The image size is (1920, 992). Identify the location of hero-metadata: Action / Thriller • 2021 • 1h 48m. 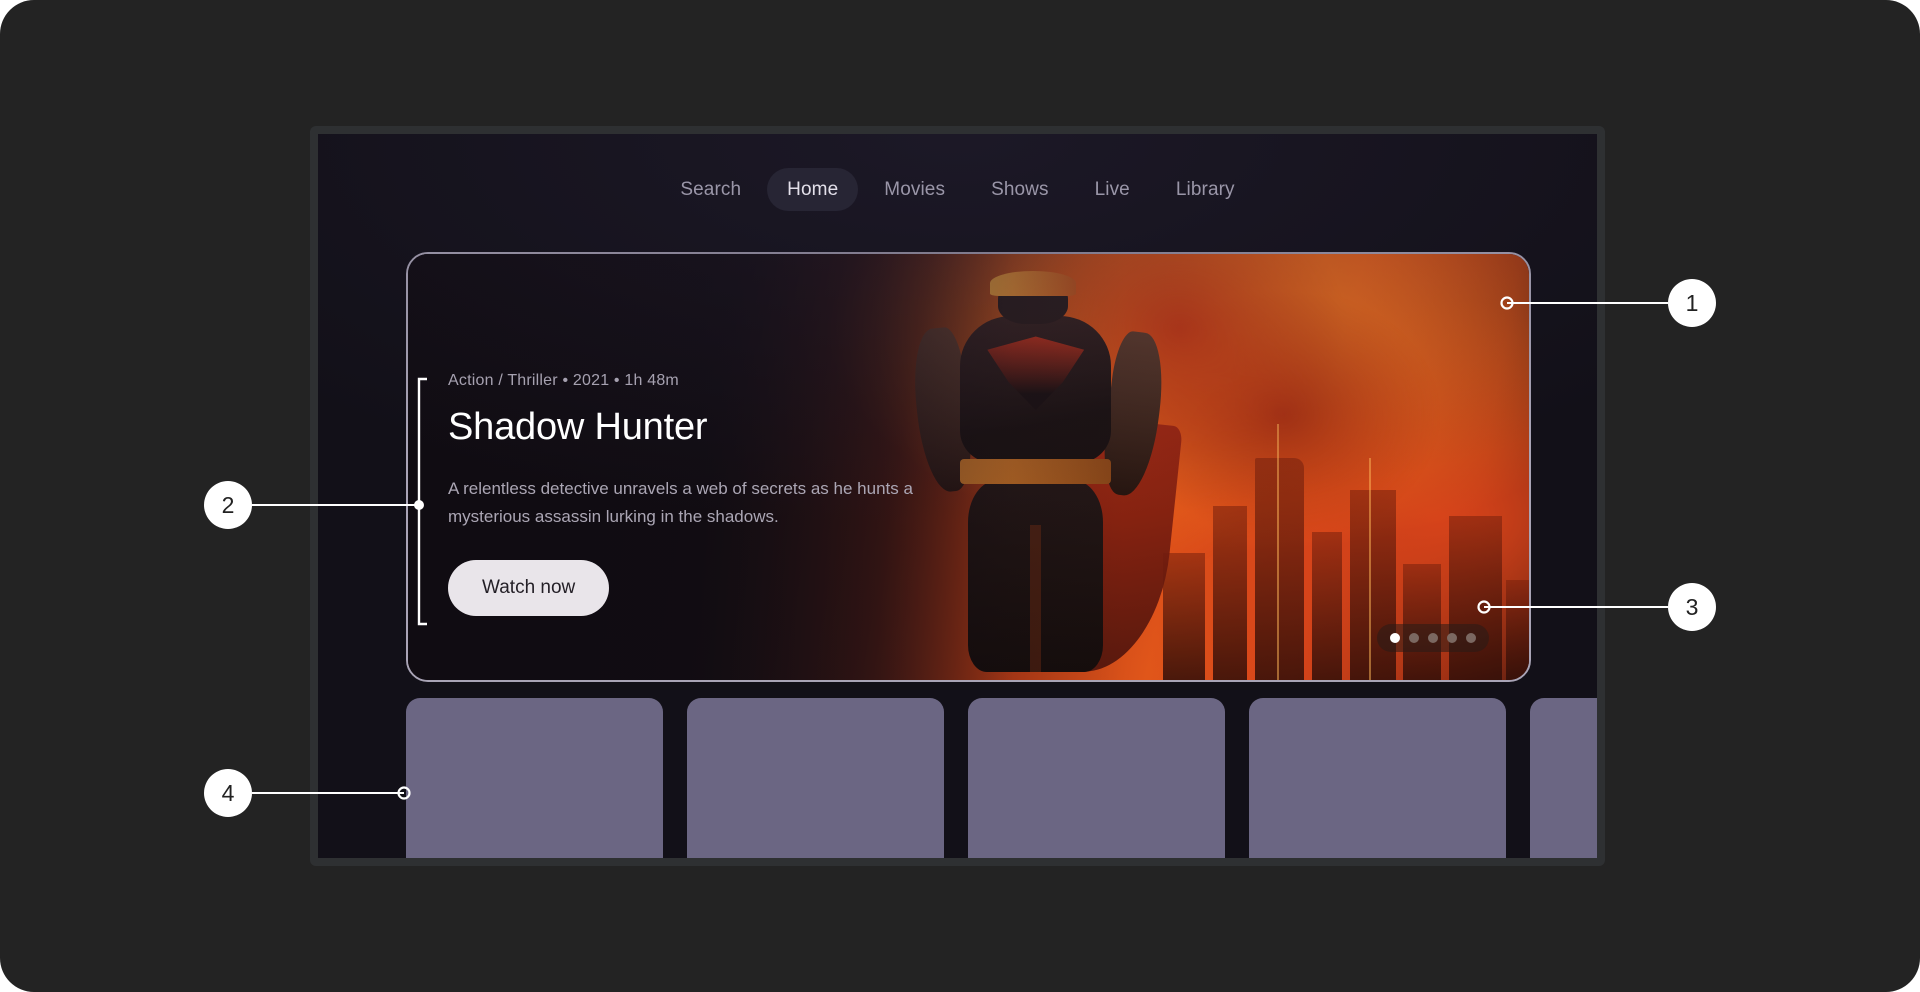
(563, 380).